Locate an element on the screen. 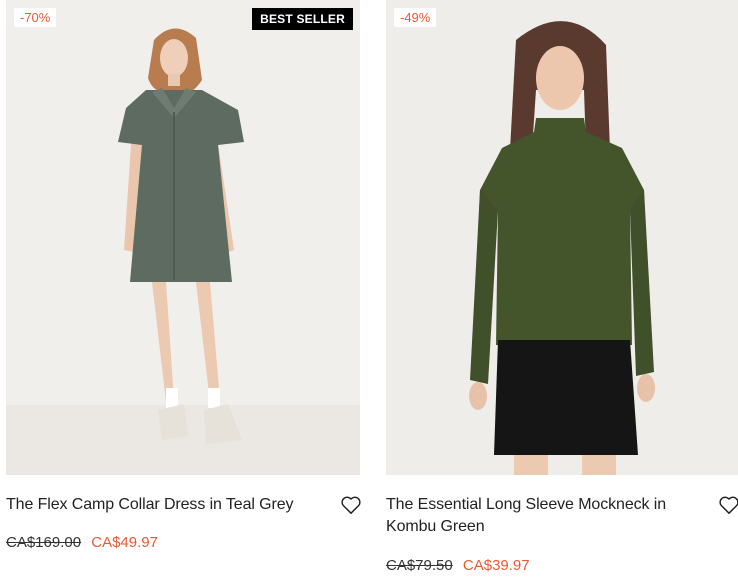  product-title: The Flex Camp Collar Dress in Teal Grey is located at coordinates (161, 505).